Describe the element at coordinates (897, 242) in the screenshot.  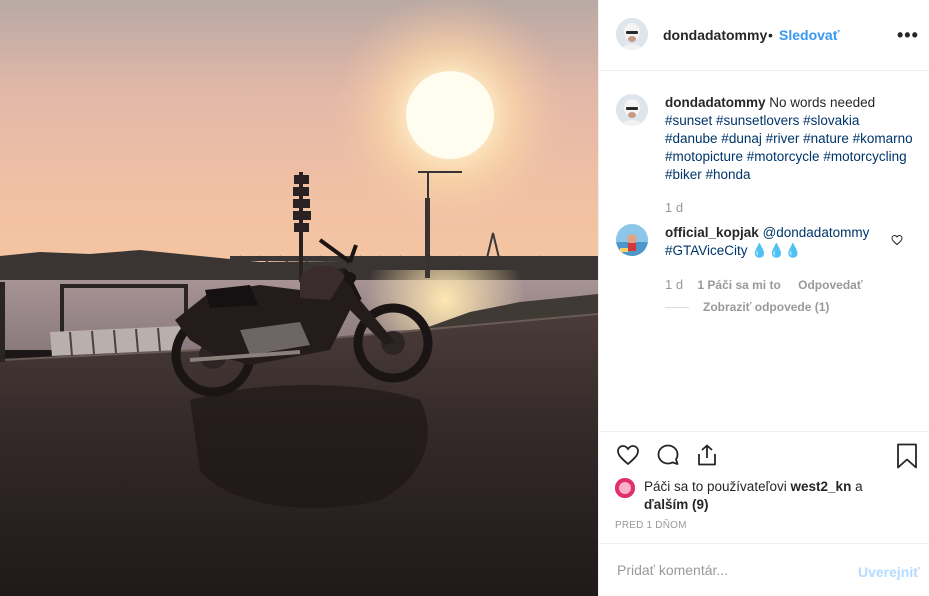
I see `comment-like-icon` at that location.